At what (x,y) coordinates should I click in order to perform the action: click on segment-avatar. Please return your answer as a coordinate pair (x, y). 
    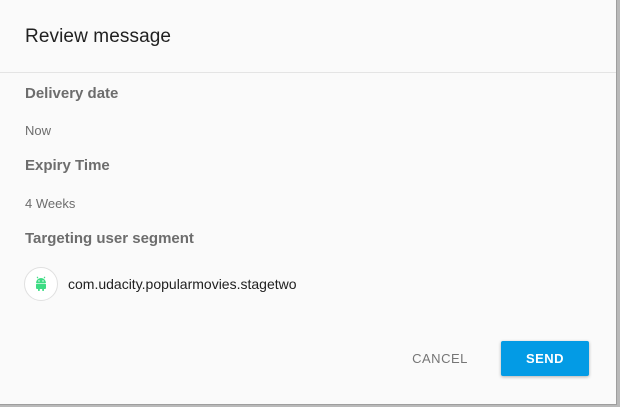
    Looking at the image, I should click on (41, 284).